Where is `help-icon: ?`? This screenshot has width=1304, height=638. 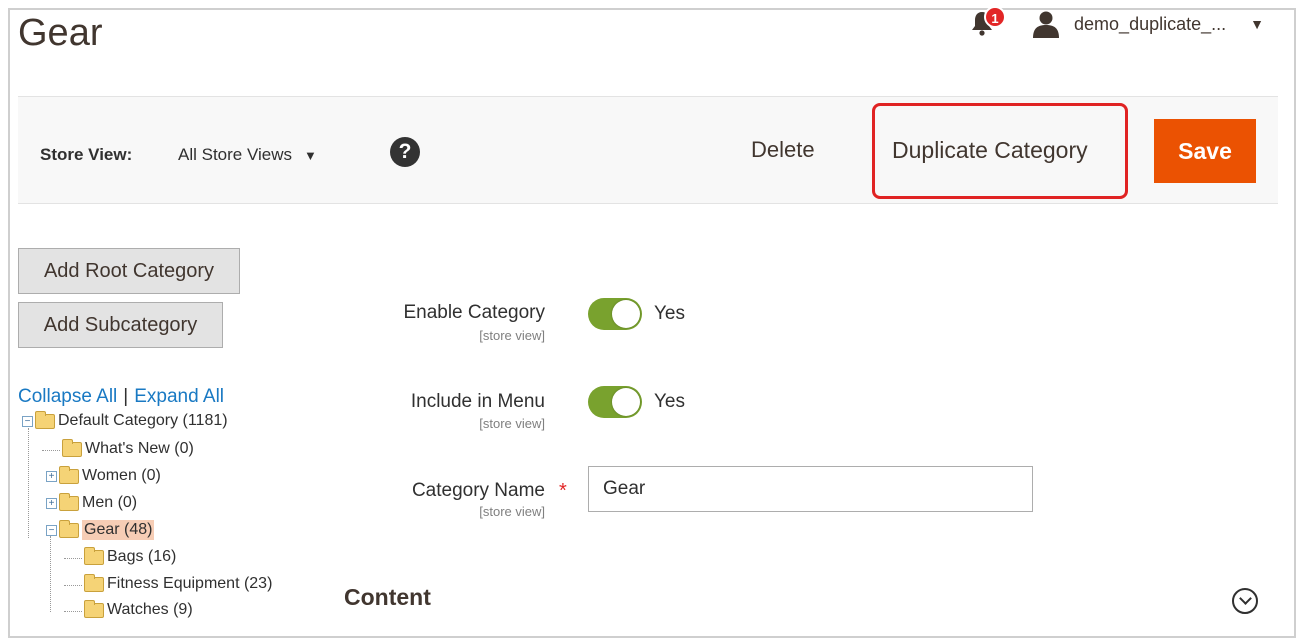 help-icon: ? is located at coordinates (405, 152).